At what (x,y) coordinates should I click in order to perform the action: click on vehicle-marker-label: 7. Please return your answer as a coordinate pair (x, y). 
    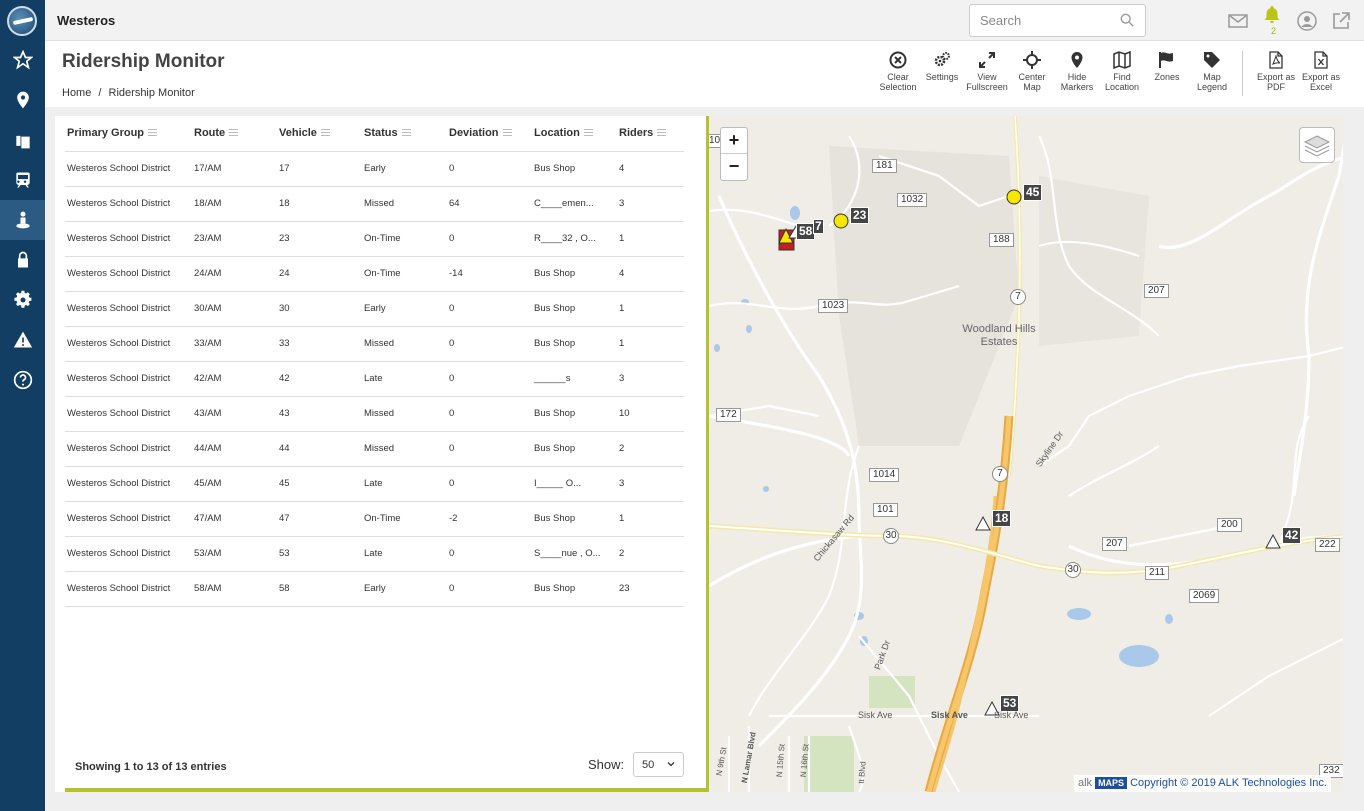
    Looking at the image, I should click on (818, 226).